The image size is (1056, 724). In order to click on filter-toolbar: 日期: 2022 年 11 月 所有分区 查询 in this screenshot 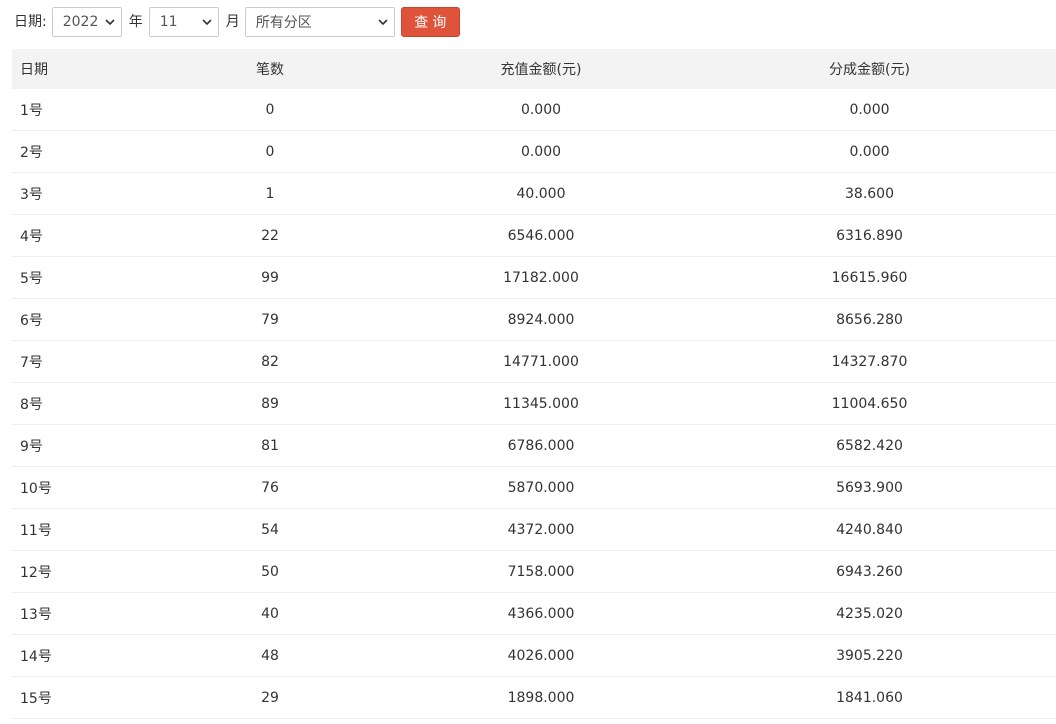, I will do `click(230, 22)`.